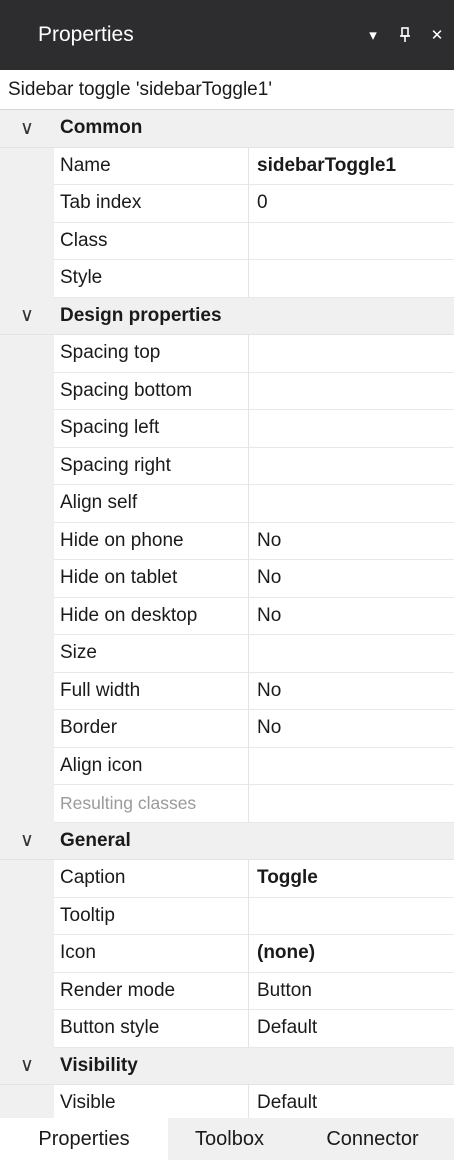 This screenshot has width=454, height=1160. Describe the element at coordinates (151, 991) in the screenshot. I see `property-name: Render mode` at that location.